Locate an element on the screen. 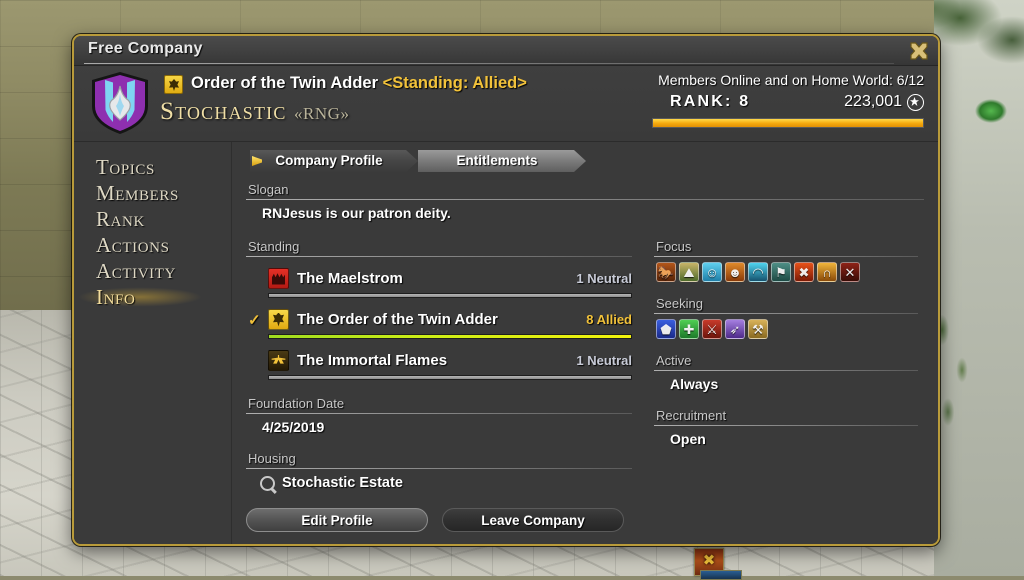 The width and height of the screenshot is (1024, 580). ranged-dps-icon: ➶ is located at coordinates (735, 329).